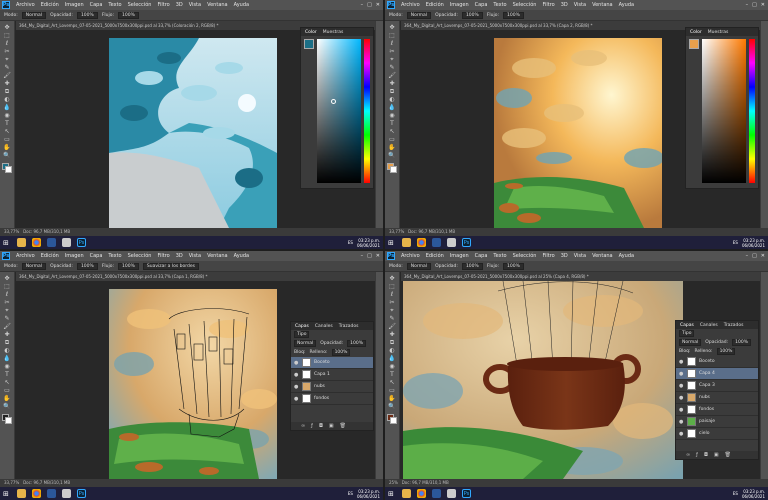  What do you see at coordinates (302, 334) in the screenshot?
I see `layer-filter-select: Tipo` at bounding box center [302, 334].